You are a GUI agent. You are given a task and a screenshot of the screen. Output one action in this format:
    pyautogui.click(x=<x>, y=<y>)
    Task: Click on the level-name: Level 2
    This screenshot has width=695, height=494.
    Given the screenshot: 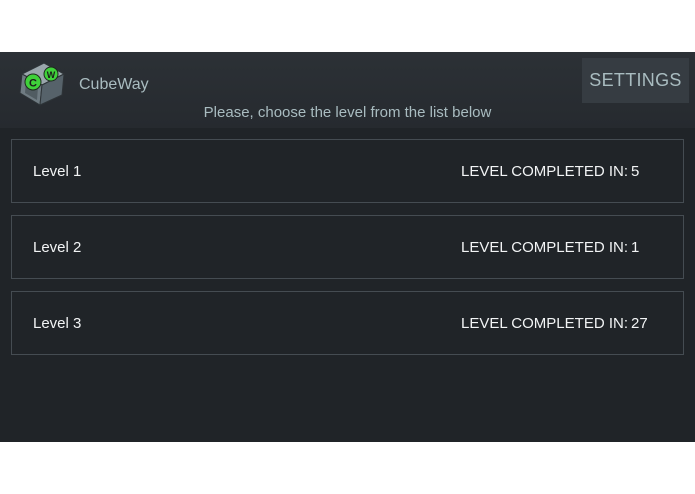 What is the action you would take?
    pyautogui.click(x=57, y=247)
    